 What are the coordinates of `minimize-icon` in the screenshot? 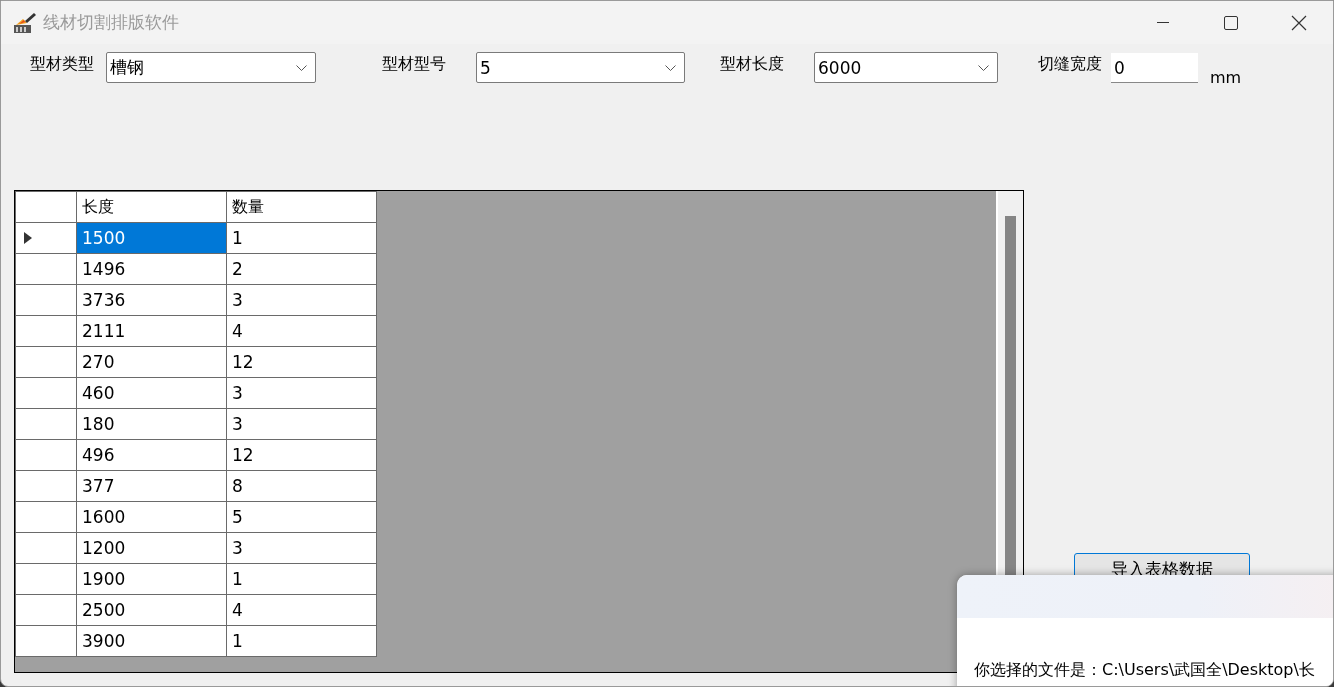 It's located at (1163, 22).